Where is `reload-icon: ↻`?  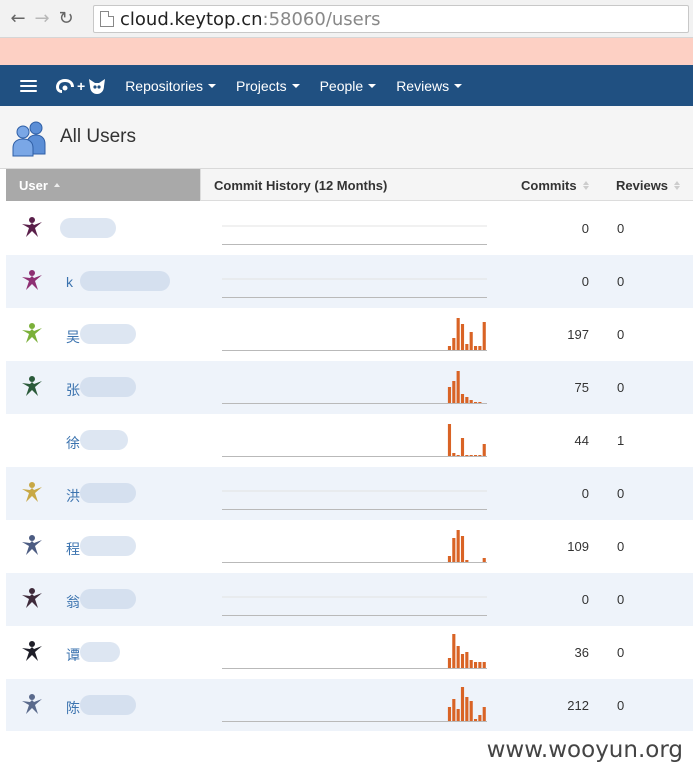
reload-icon: ↻ is located at coordinates (66, 18).